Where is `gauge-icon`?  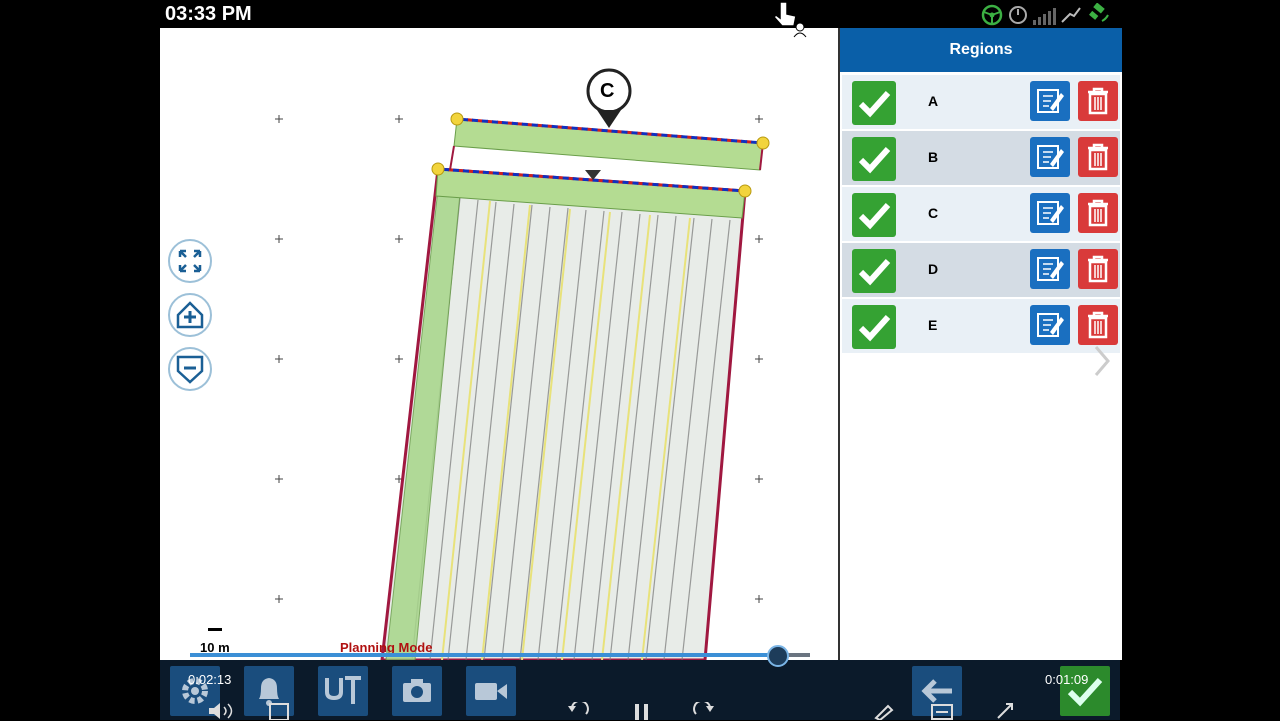
gauge-icon is located at coordinates (1018, 15).